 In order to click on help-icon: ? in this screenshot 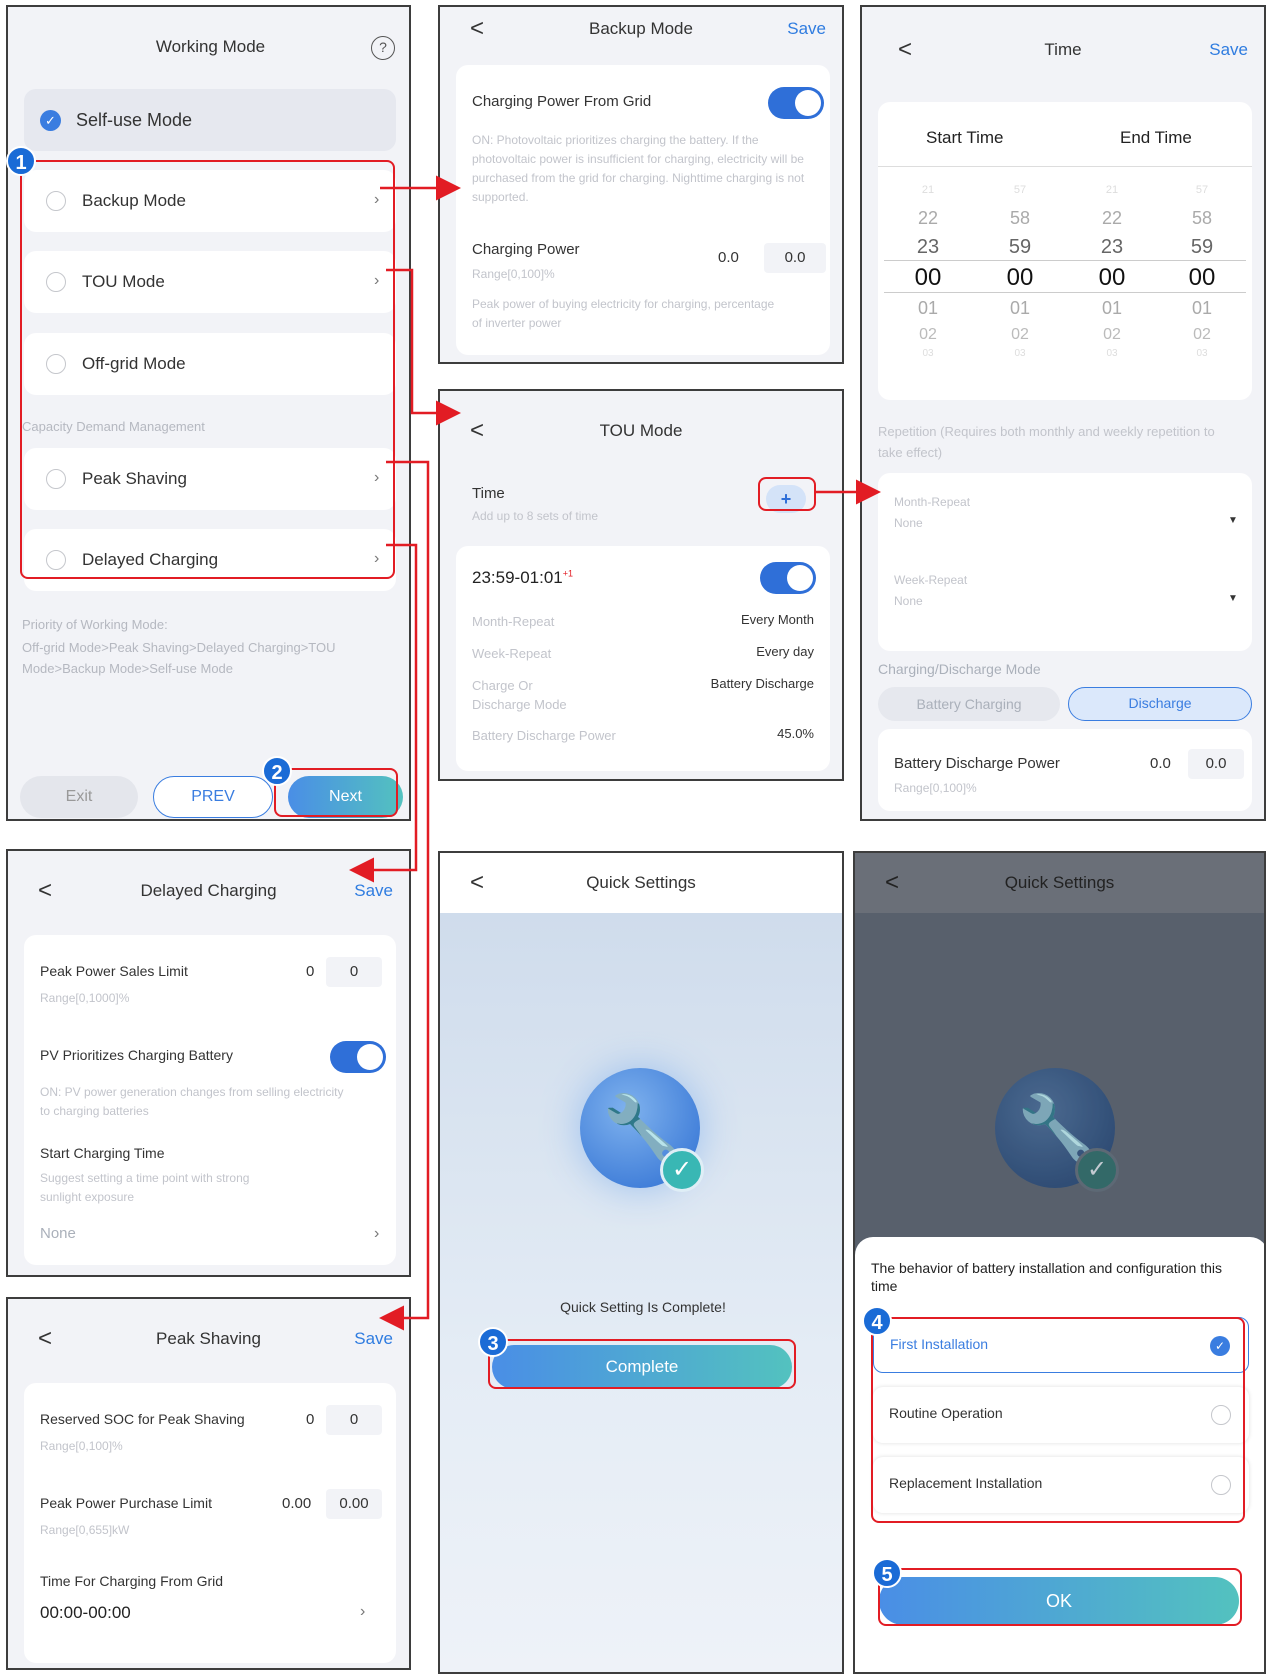, I will do `click(383, 48)`.